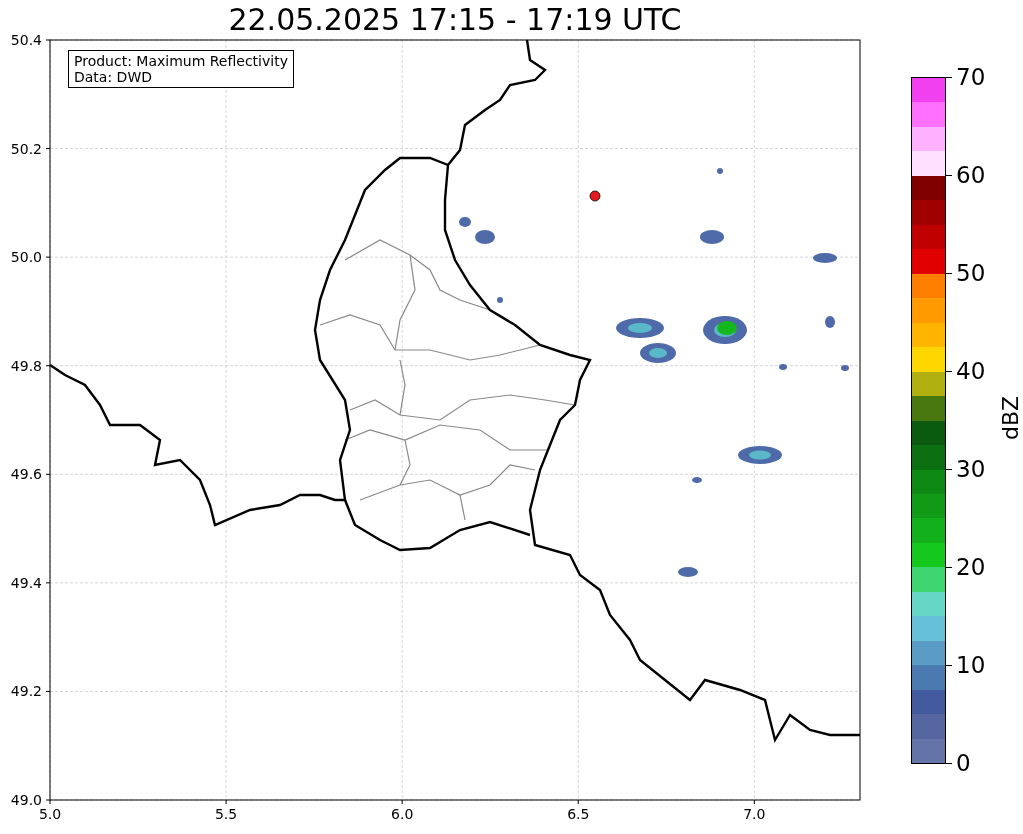 This screenshot has width=1023, height=834. Describe the element at coordinates (1011, 418) in the screenshot. I see `colorbar-label: dBZ` at that location.